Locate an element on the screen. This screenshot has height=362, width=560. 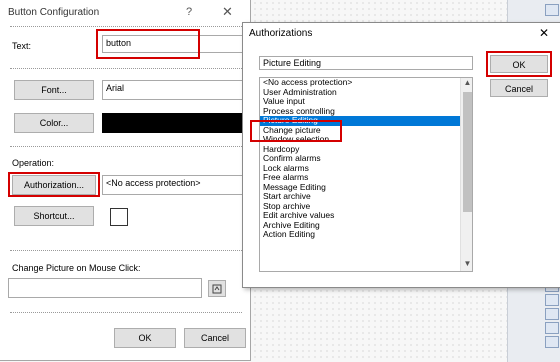
change-picture-label: Change Picture on Mouse Click: is located at coordinates (76, 268).